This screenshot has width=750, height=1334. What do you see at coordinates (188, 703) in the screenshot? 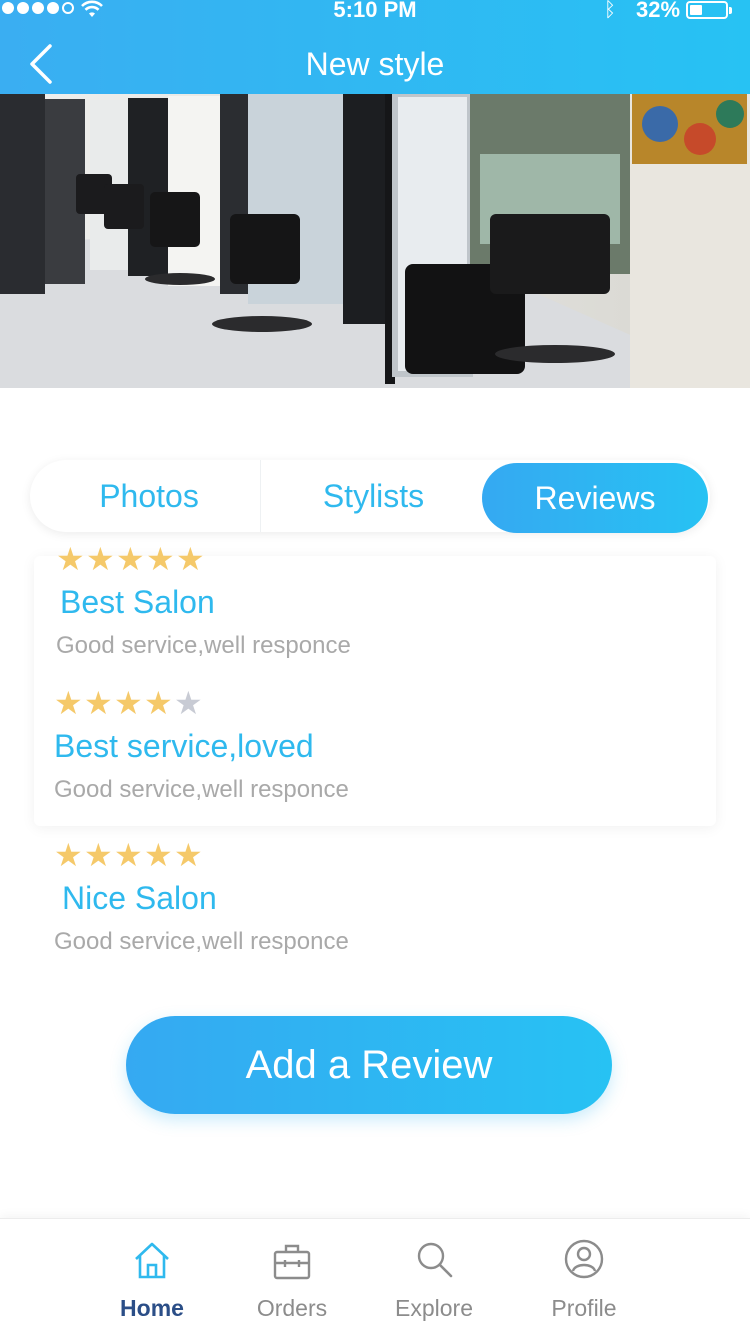
I see `star-empty-icon: ★` at bounding box center [188, 703].